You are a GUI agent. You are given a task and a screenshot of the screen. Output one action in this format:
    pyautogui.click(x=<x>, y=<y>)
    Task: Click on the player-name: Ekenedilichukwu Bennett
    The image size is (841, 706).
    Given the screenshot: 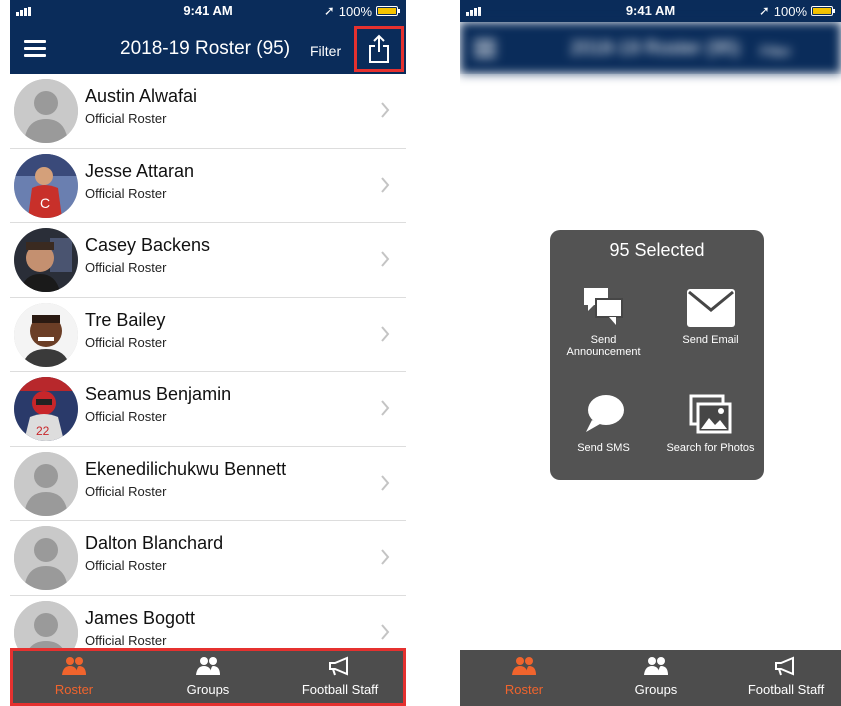 What is the action you would take?
    pyautogui.click(x=186, y=468)
    